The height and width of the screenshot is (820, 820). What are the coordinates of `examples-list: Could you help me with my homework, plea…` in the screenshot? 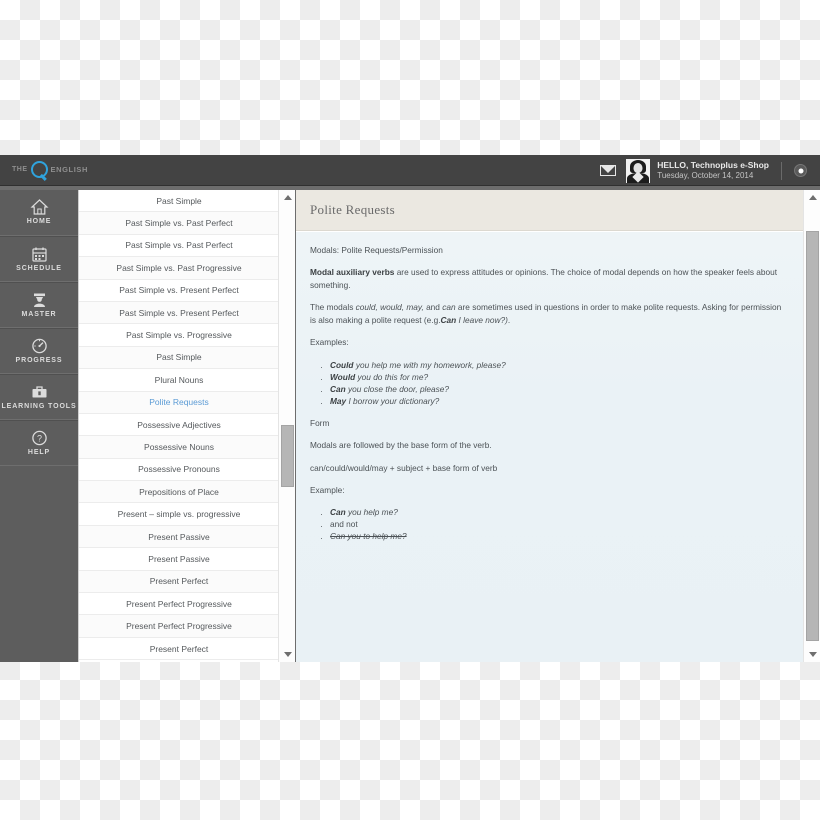 It's located at (548, 383).